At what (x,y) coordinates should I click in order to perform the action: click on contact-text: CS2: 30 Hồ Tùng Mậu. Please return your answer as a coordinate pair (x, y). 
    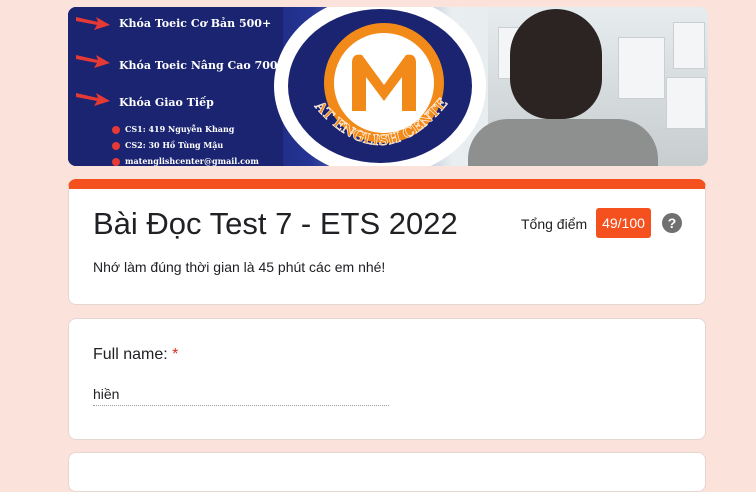
    Looking at the image, I should click on (174, 145).